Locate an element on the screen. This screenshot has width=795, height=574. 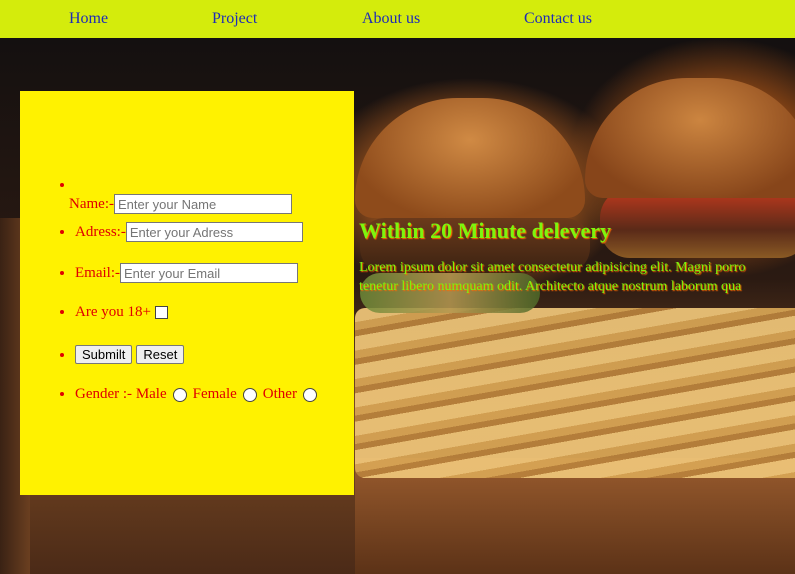
address-label: Adress:- is located at coordinates (100, 231).